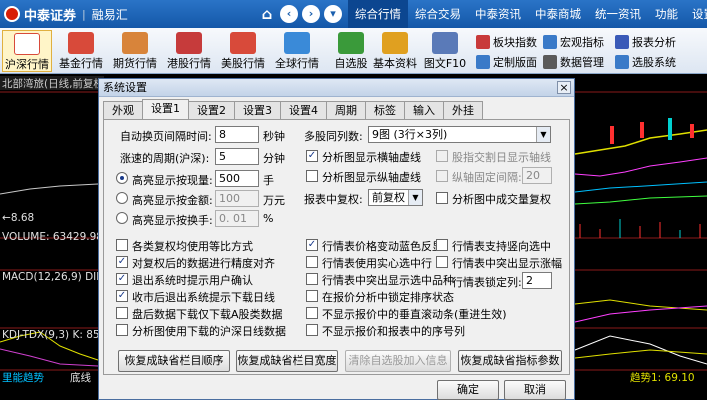 The image size is (707, 400). What do you see at coordinates (268, 180) in the screenshot?
I see `highlight-volume-unit: 手` at bounding box center [268, 180].